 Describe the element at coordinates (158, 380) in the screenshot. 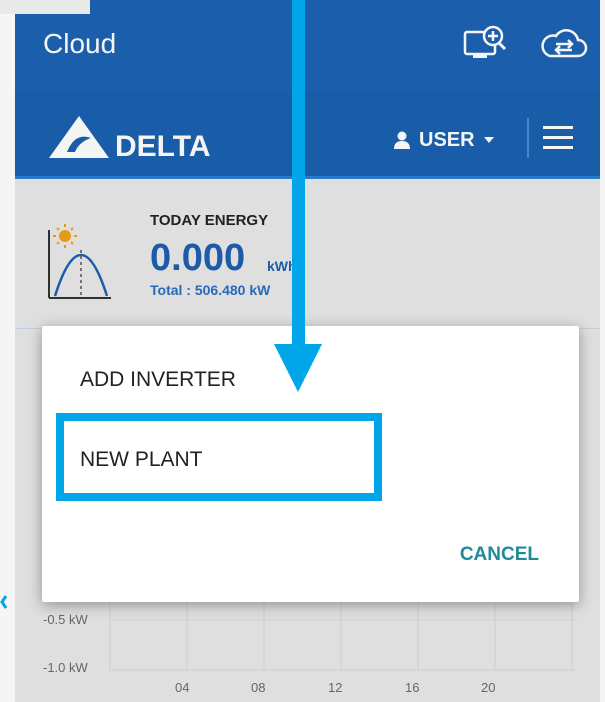

I see `add-inverter-option: ADD INVERTER` at that location.